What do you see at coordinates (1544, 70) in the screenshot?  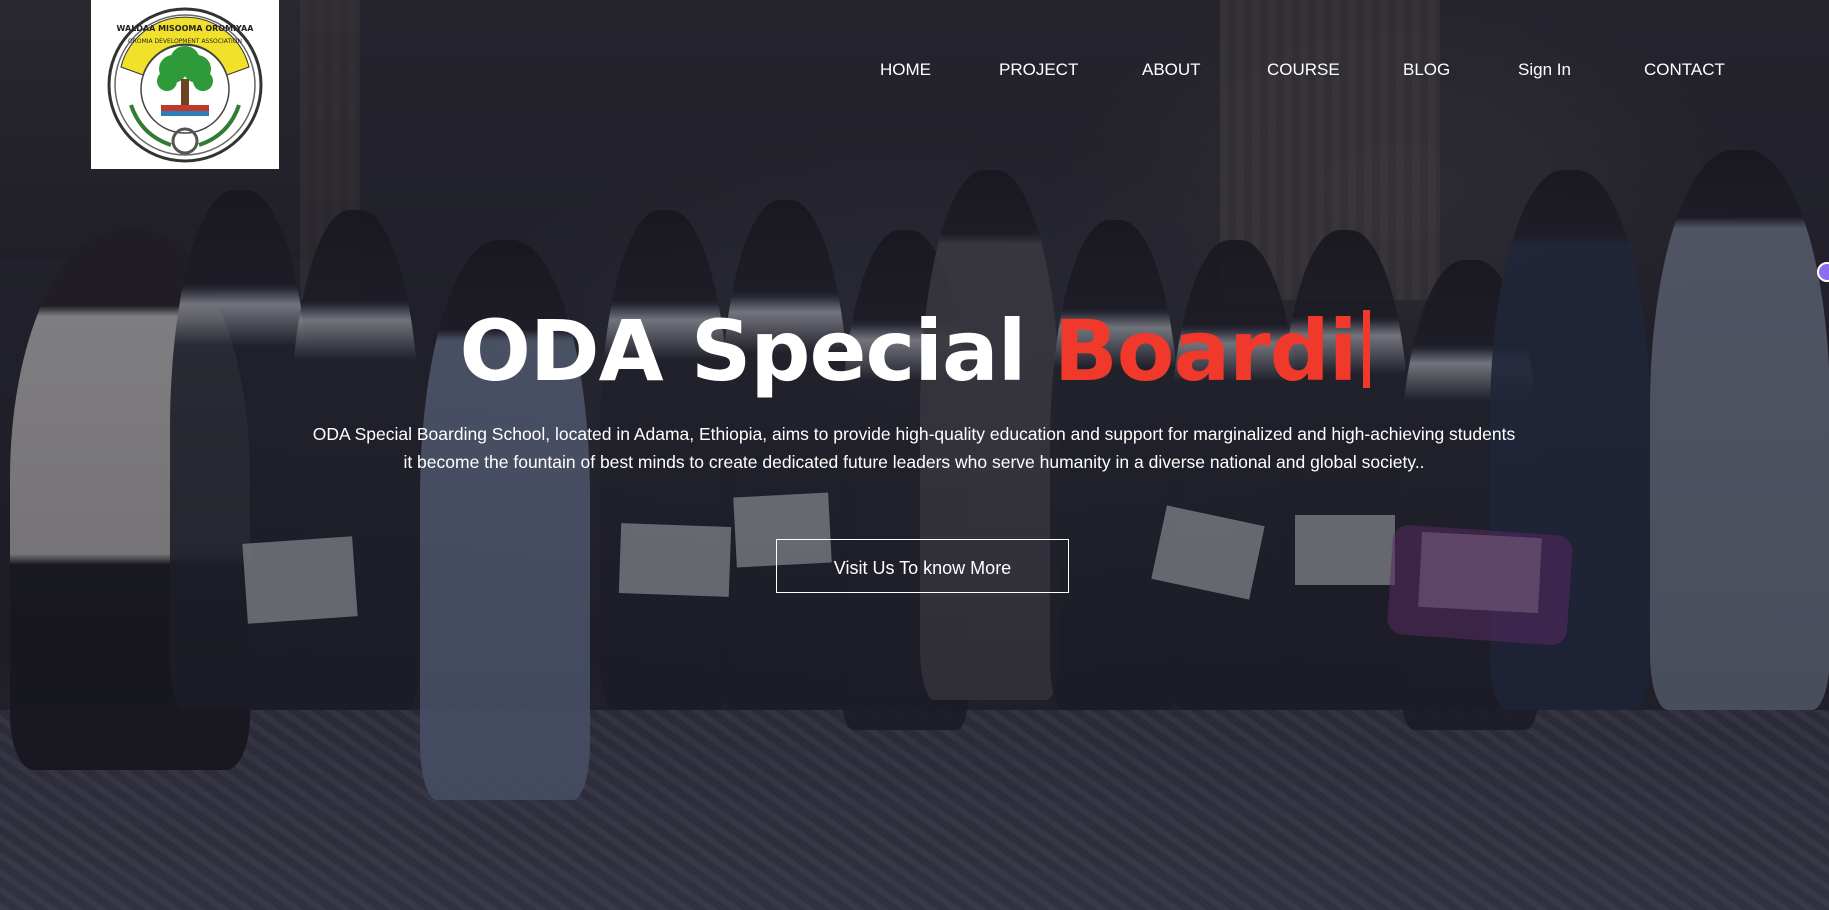 I see `nav-sign-in: Sign In` at bounding box center [1544, 70].